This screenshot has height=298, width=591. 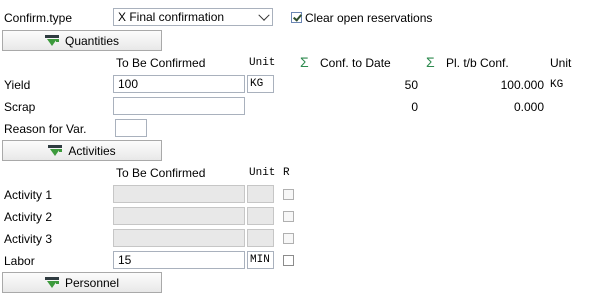 I want to click on col-conf-to-date: Conf. to Date, so click(x=355, y=63).